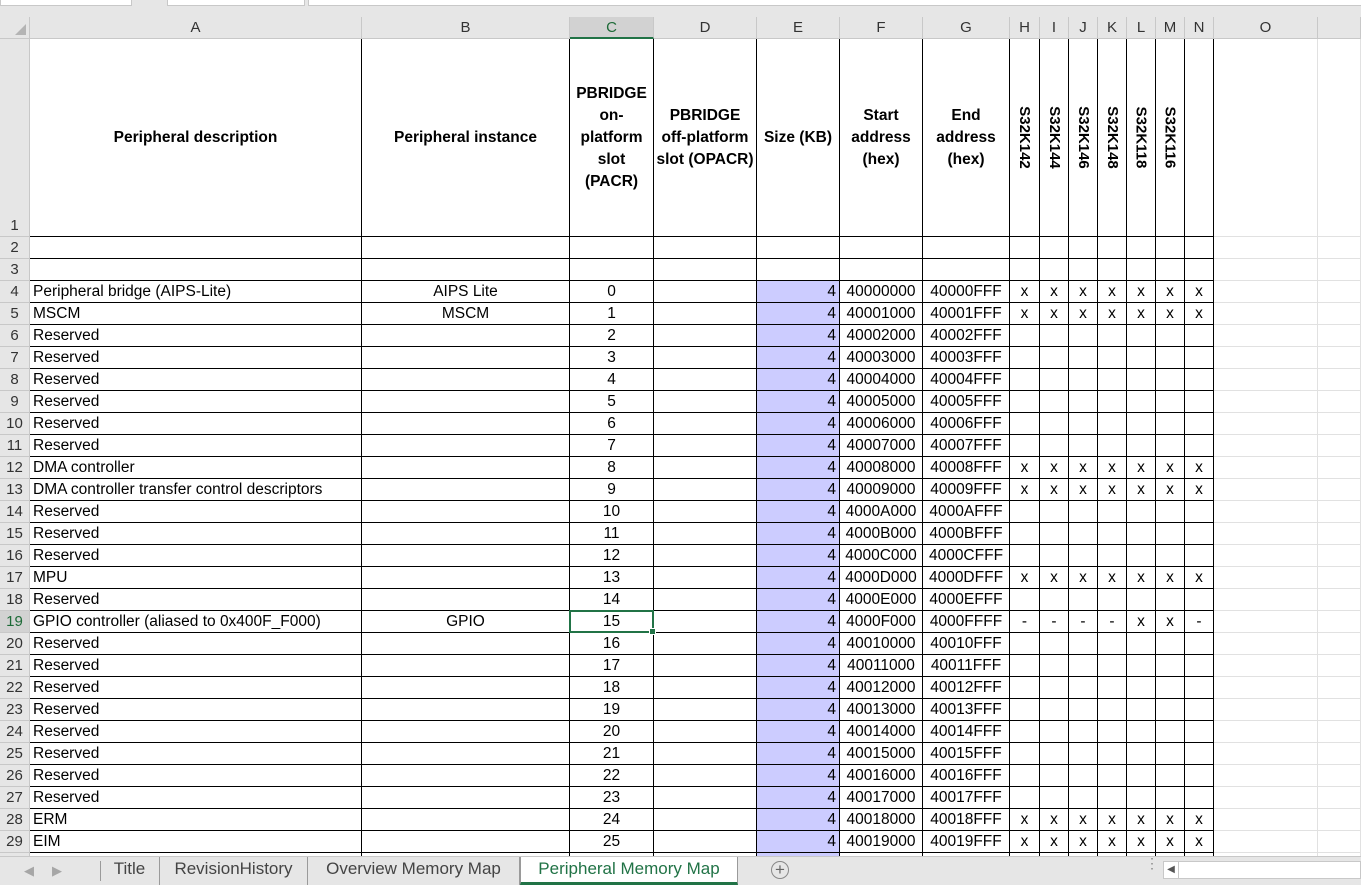 Image resolution: width=1361 pixels, height=885 pixels. I want to click on cell-start-address: 4000C000, so click(881, 556).